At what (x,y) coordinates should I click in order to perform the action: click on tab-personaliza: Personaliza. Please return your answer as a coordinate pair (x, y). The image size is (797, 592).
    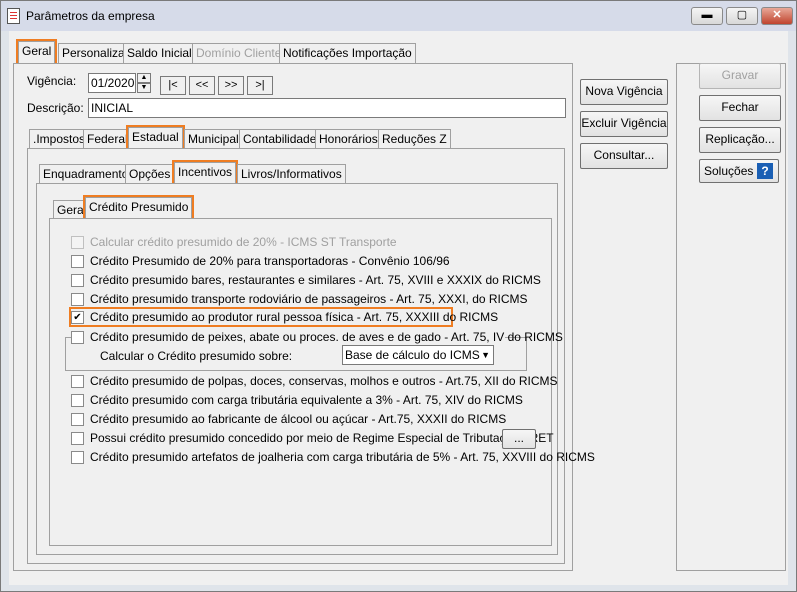
    Looking at the image, I should click on (93, 53).